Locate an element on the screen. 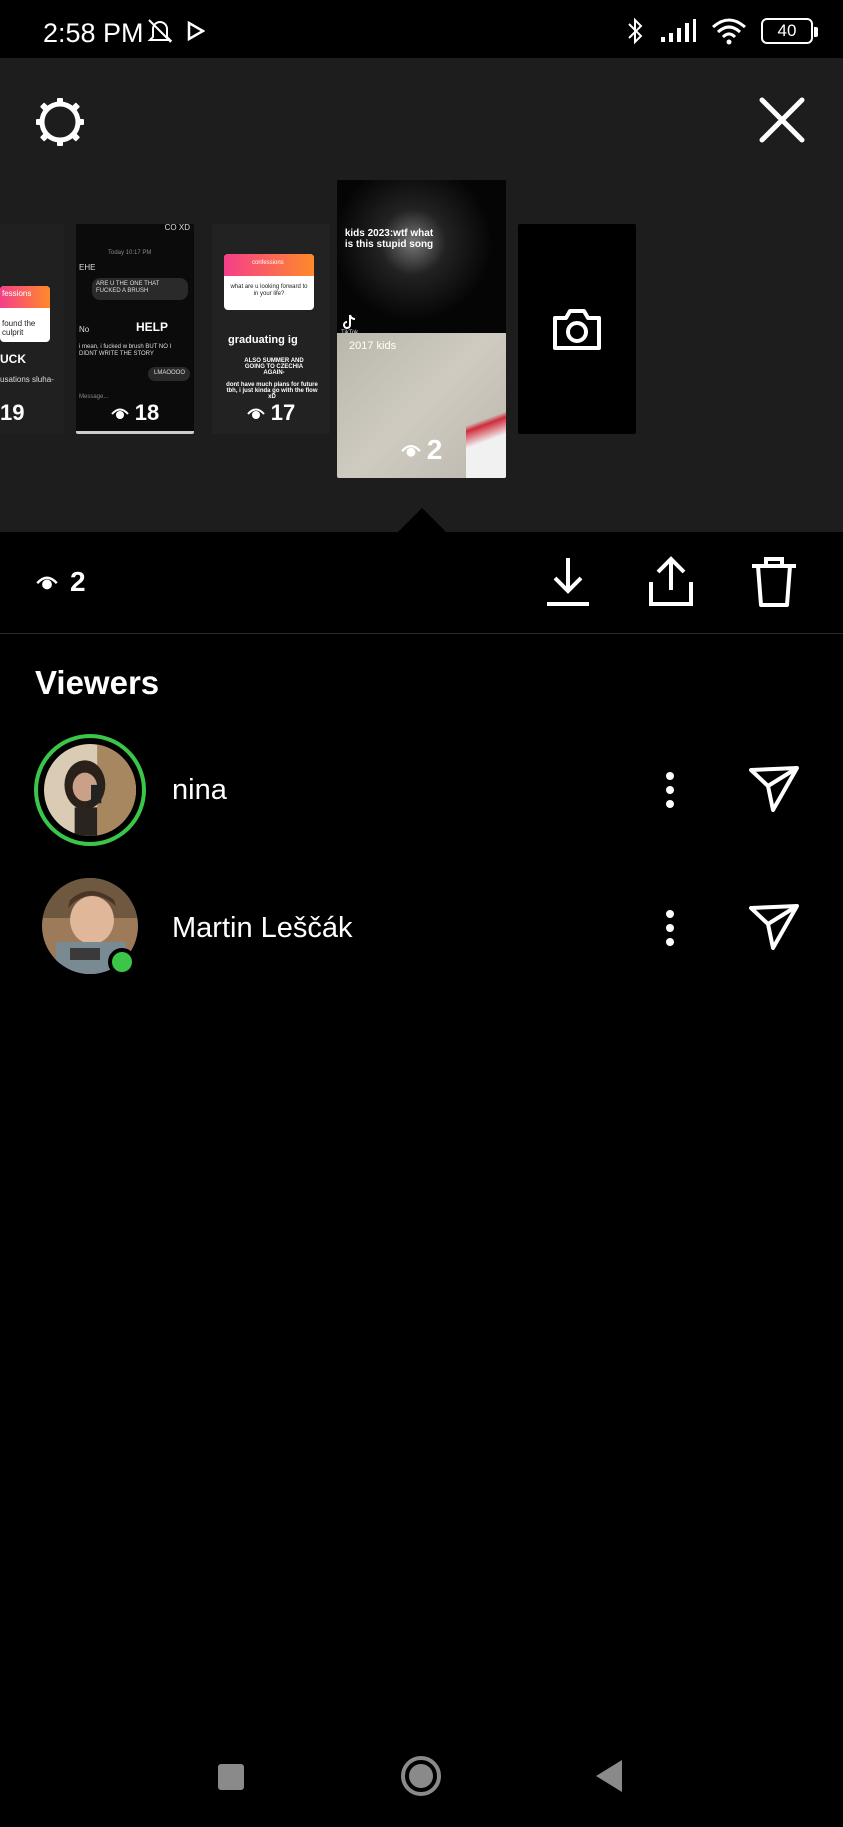  story-actions-bar: 2 is located at coordinates (421, 583).